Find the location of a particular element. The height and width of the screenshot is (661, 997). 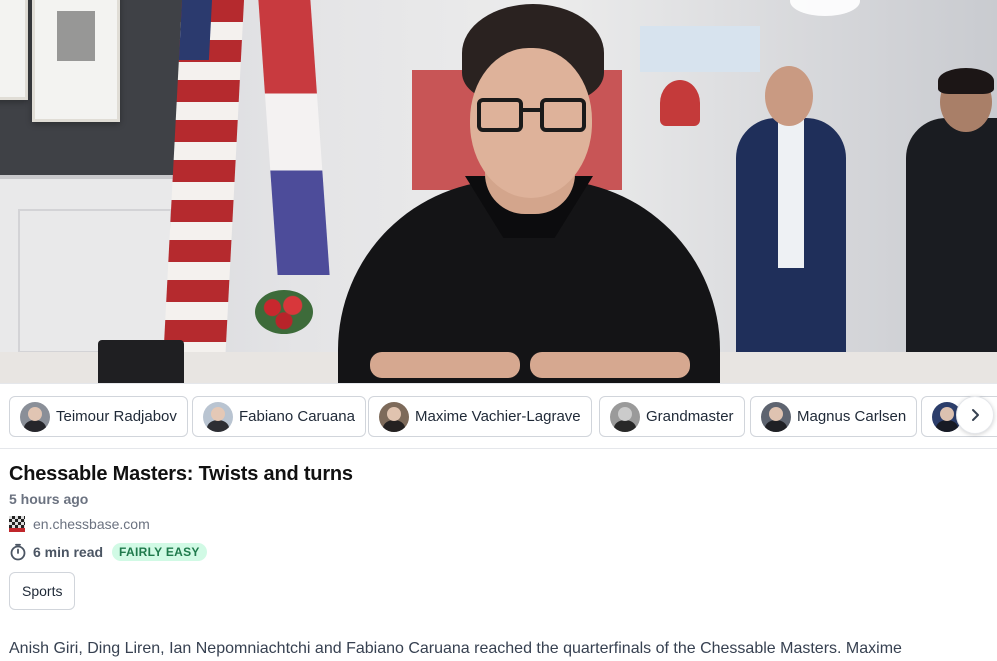

tag-label: Grandmaster is located at coordinates (690, 416).